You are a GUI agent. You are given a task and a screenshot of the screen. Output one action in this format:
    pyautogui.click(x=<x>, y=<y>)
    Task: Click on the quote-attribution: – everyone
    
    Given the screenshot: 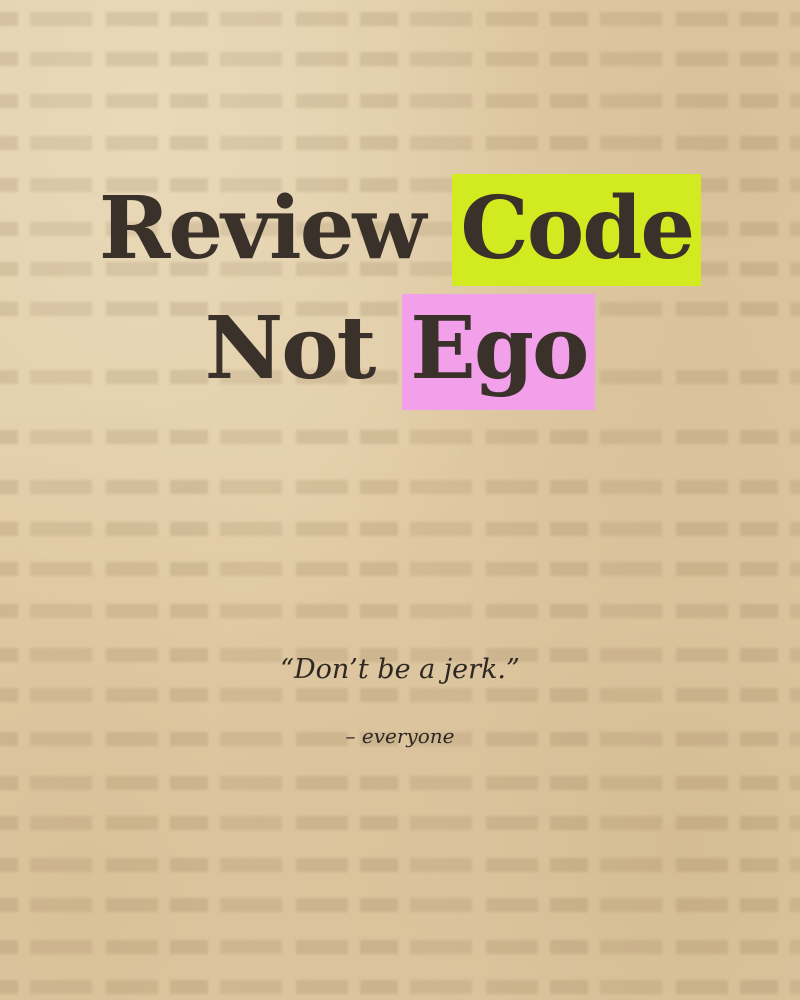 What is the action you would take?
    pyautogui.click(x=400, y=736)
    